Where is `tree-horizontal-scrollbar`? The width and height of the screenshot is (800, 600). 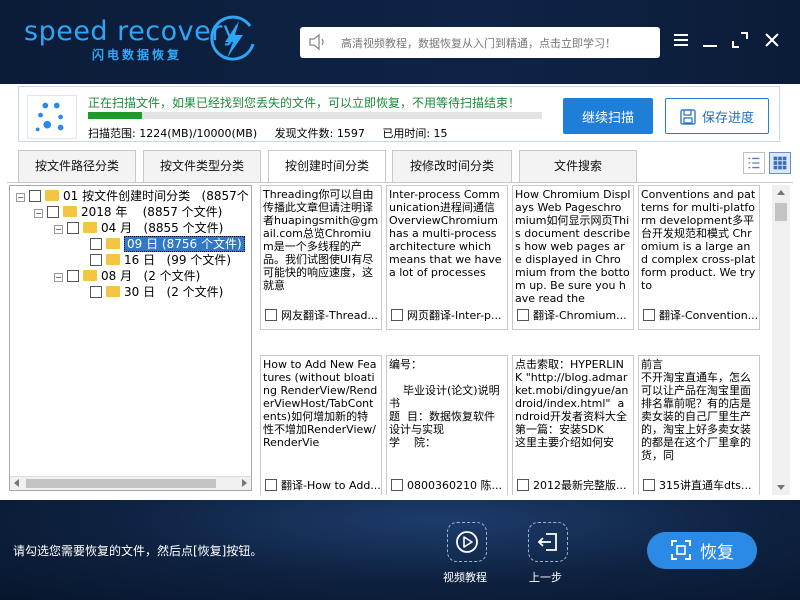 tree-horizontal-scrollbar is located at coordinates (130, 483).